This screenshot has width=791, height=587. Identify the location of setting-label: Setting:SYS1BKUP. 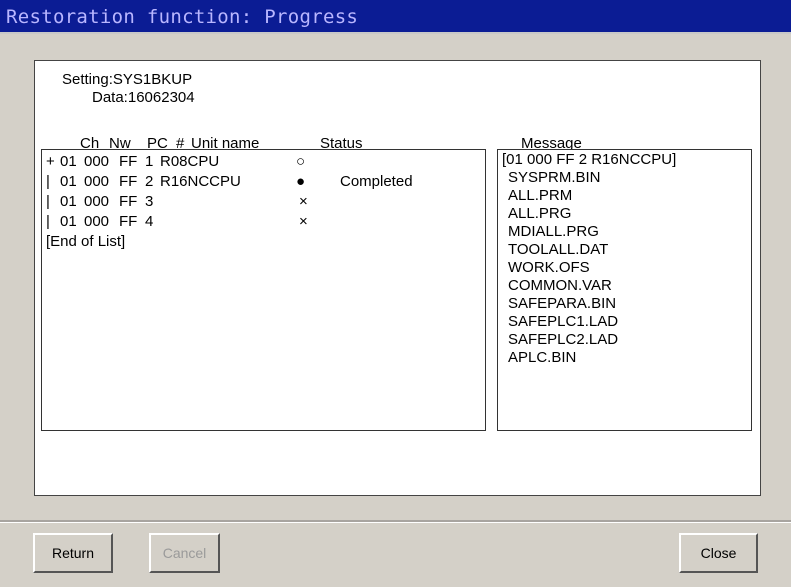
(127, 79).